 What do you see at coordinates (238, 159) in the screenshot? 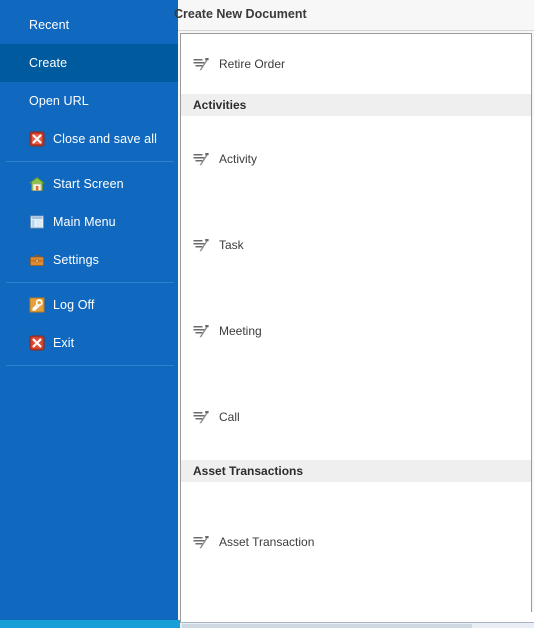
I see `list-item-label: Activity` at bounding box center [238, 159].